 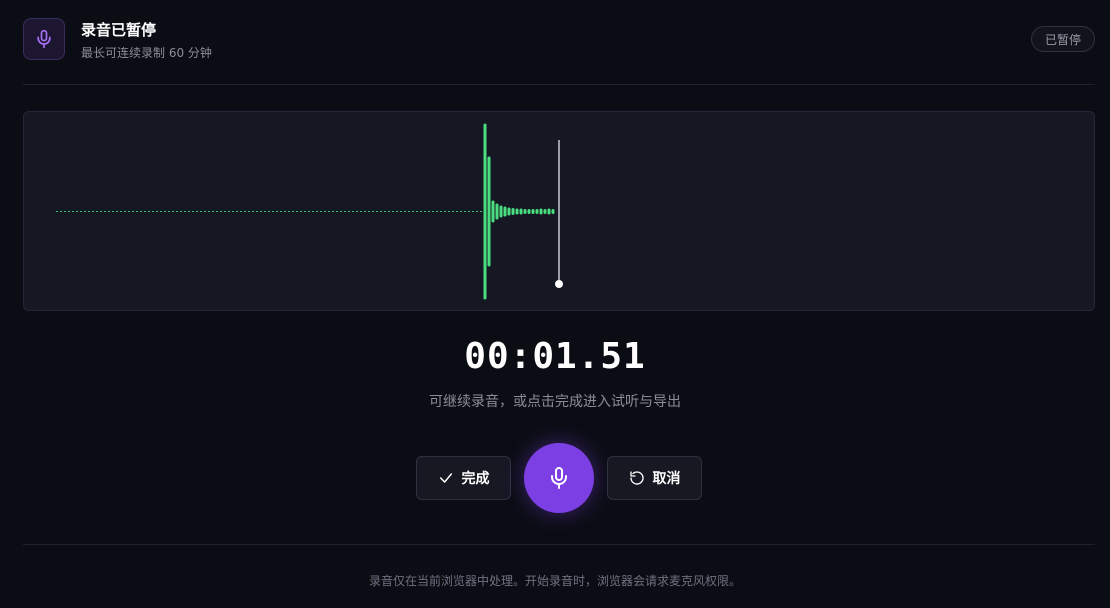 I want to click on playhead-handle, so click(x=559, y=284).